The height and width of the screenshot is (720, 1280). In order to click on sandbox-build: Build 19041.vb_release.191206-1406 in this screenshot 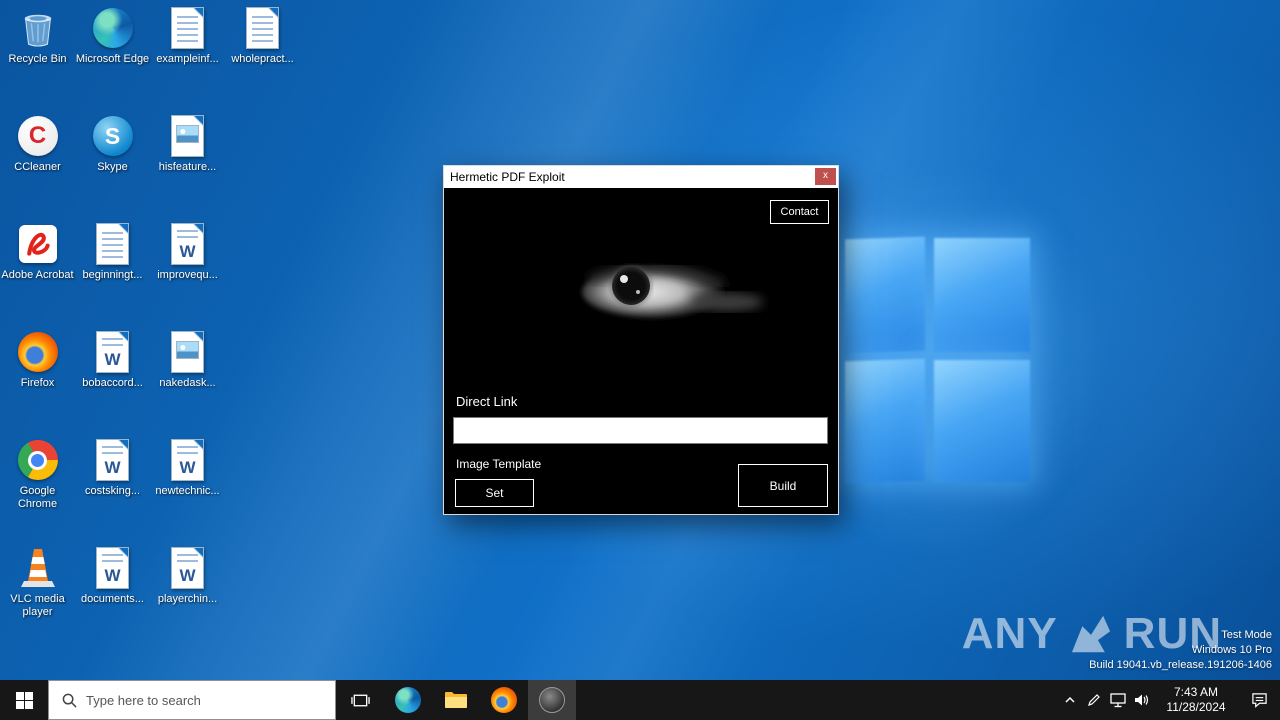, I will do `click(1180, 665)`.